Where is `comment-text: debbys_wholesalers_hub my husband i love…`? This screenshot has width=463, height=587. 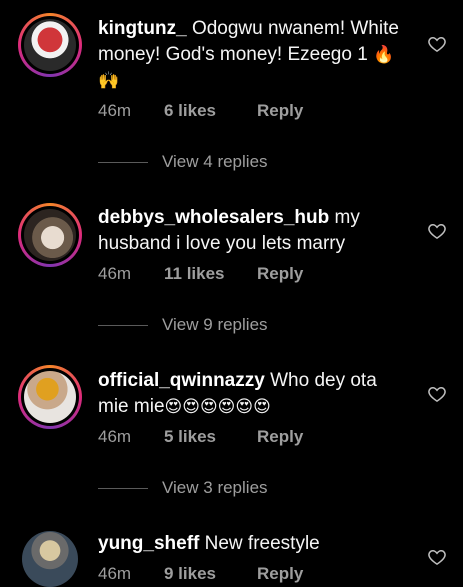 comment-text: debbys_wholesalers_hub my husband i love… is located at coordinates (253, 231).